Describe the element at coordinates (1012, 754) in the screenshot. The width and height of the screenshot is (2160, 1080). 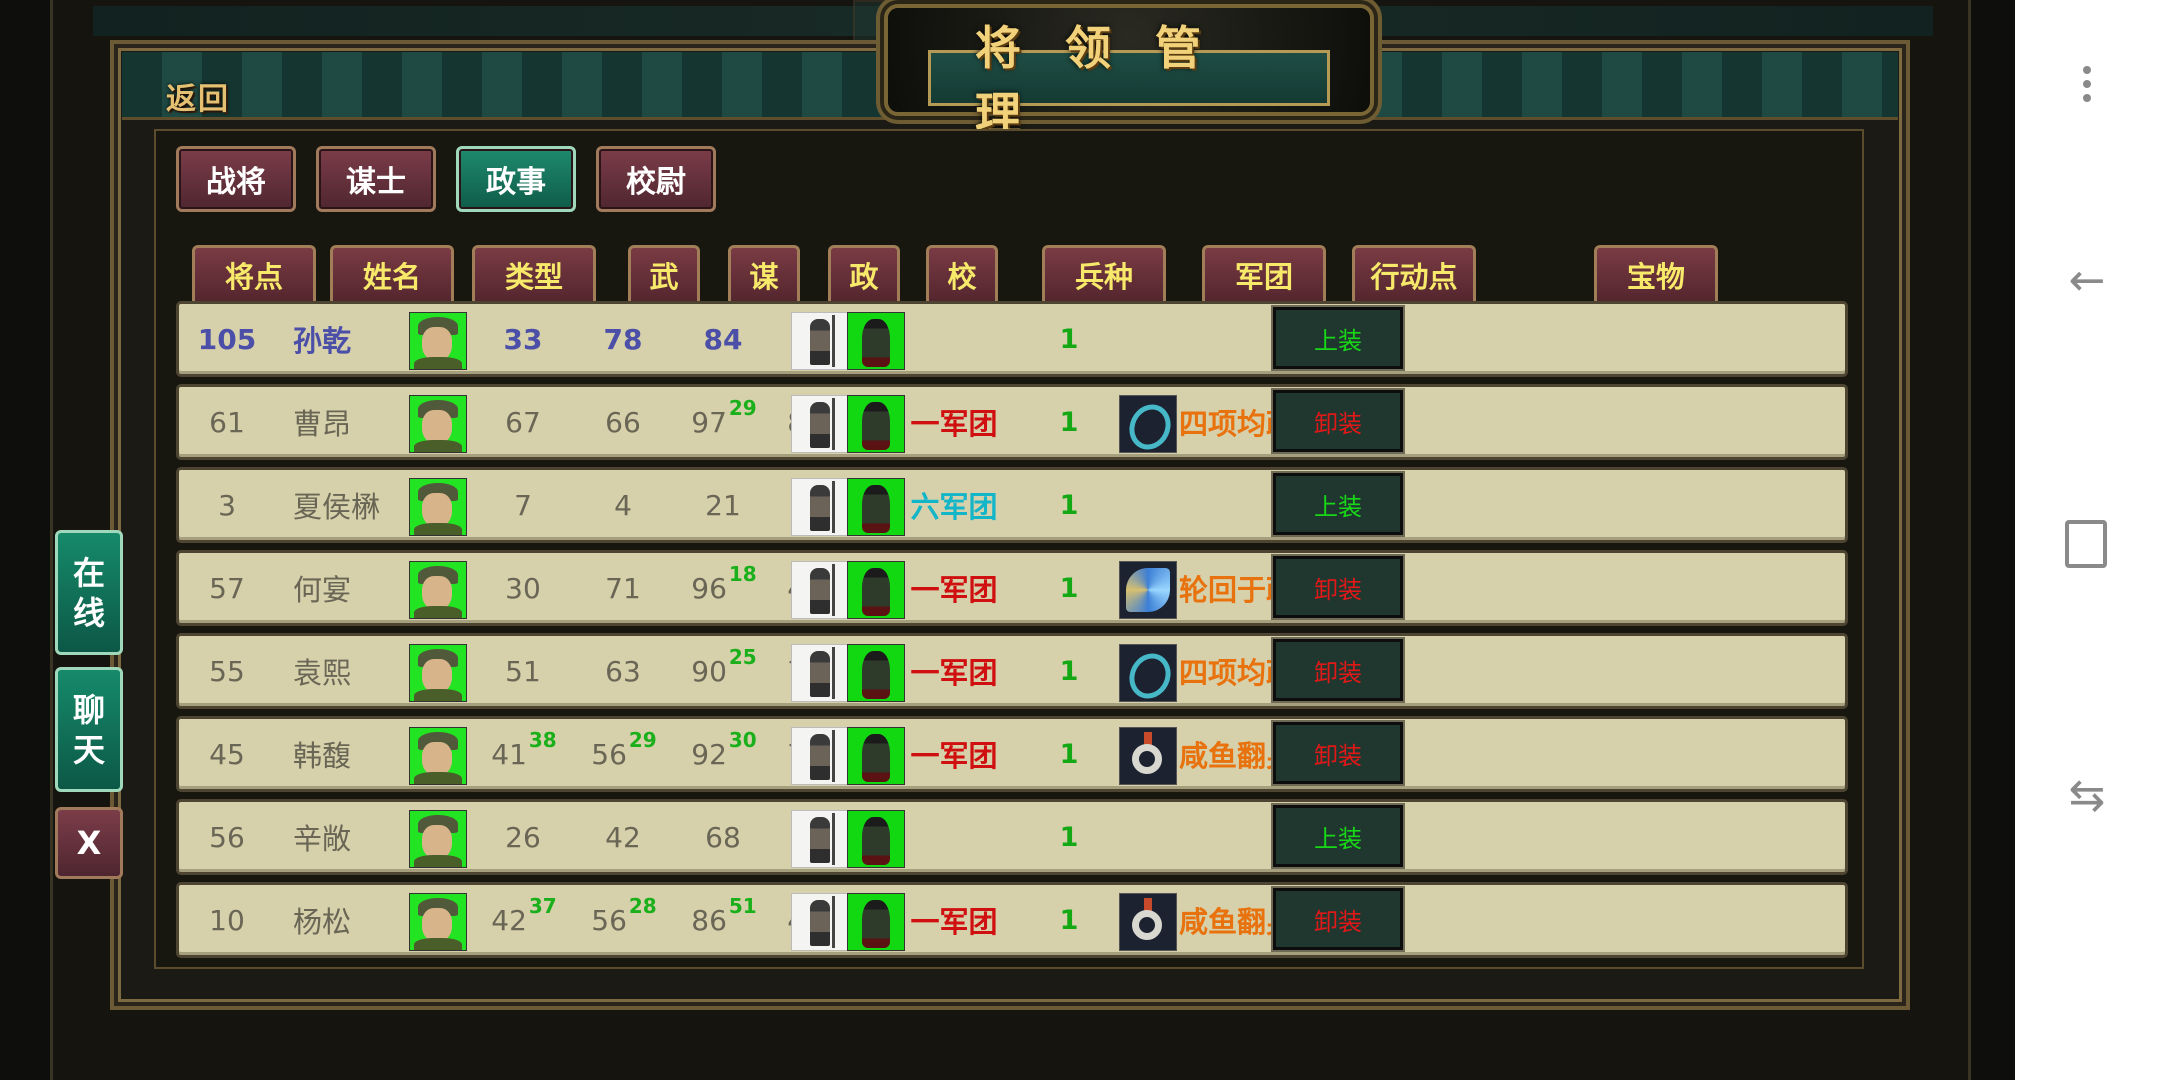
I see `general-row: 45韩馥4138562992307515一军团1咸鱼翻身卸装` at that location.